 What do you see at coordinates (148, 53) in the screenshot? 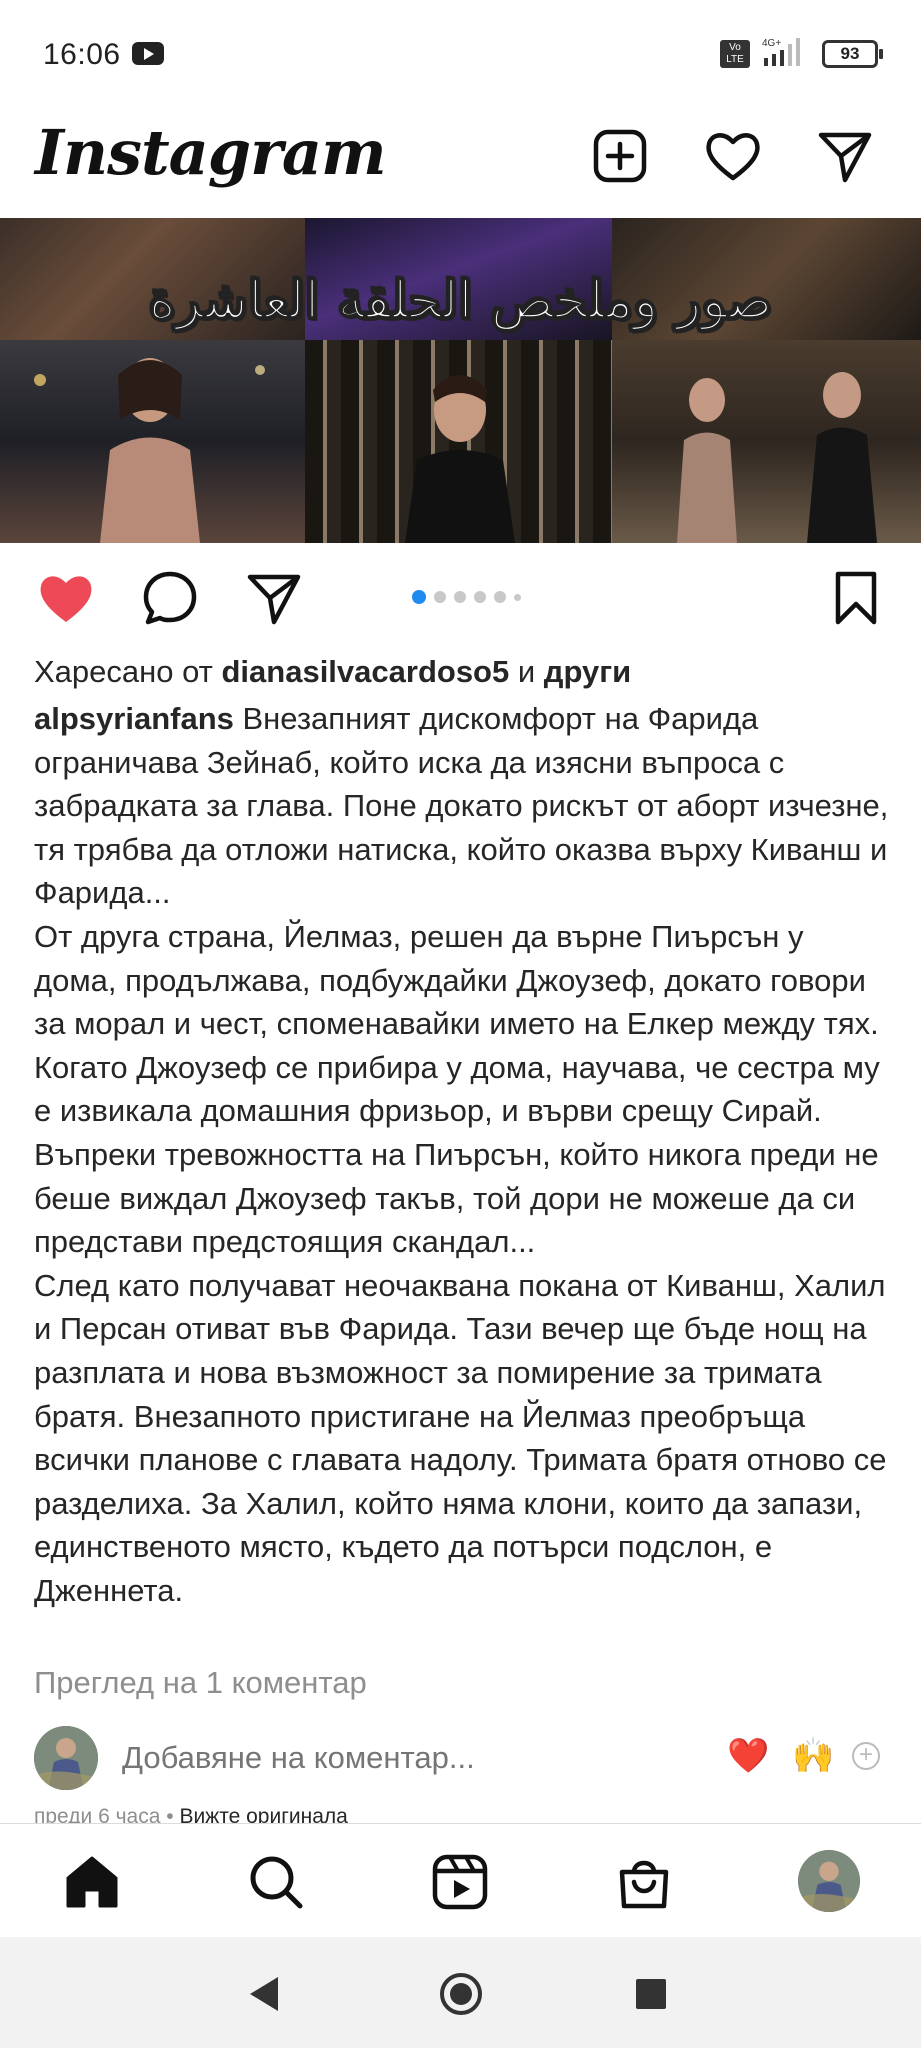
I see `youtube-notification-icon` at bounding box center [148, 53].